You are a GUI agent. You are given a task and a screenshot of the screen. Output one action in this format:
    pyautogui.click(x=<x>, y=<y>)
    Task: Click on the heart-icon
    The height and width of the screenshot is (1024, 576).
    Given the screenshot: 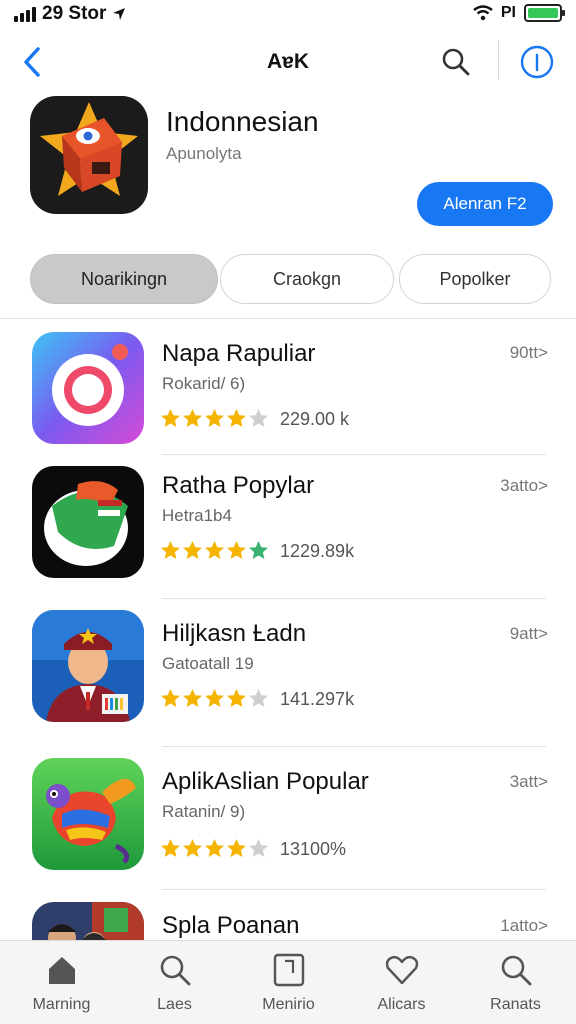 What is the action you would take?
    pyautogui.click(x=401, y=970)
    